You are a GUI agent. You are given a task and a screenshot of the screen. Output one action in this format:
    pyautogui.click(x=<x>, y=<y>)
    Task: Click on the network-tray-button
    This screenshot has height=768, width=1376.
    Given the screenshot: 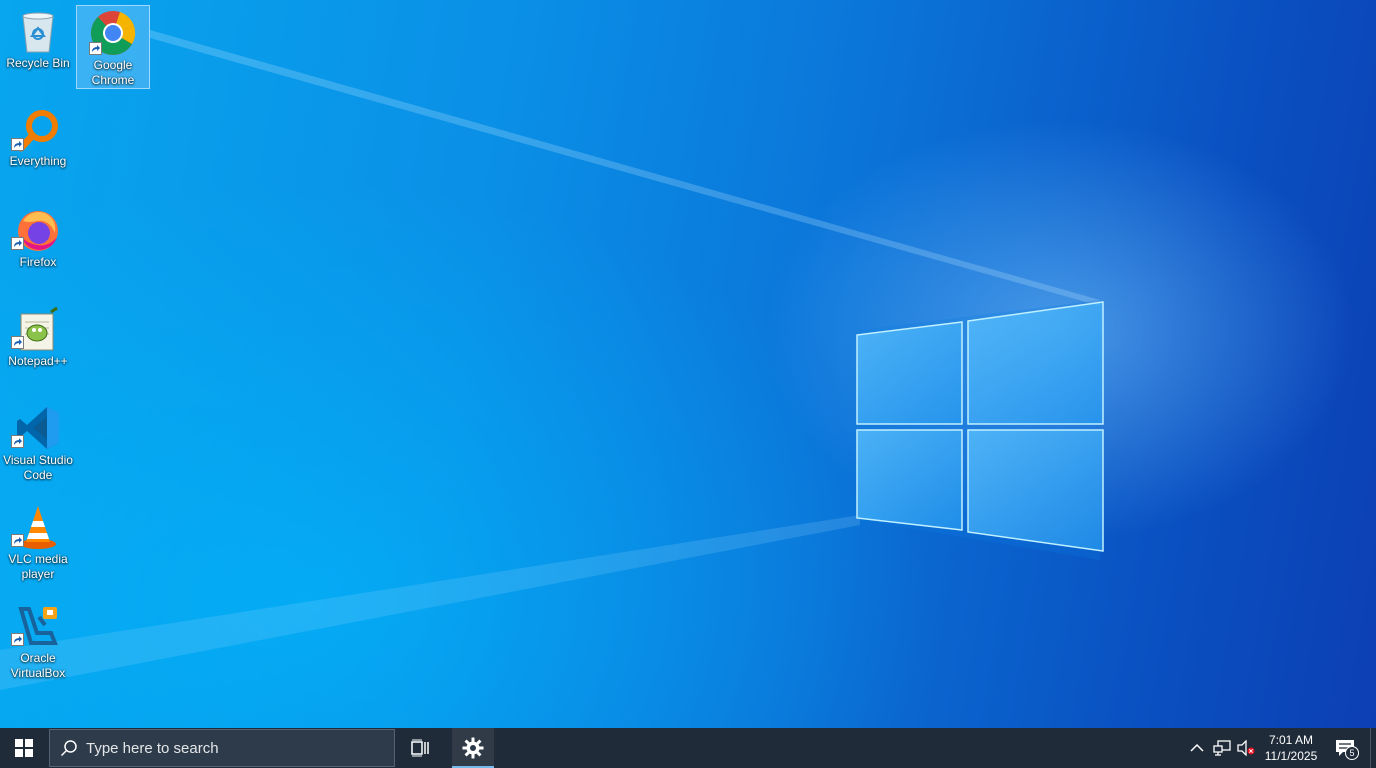 What is the action you would take?
    pyautogui.click(x=1222, y=748)
    